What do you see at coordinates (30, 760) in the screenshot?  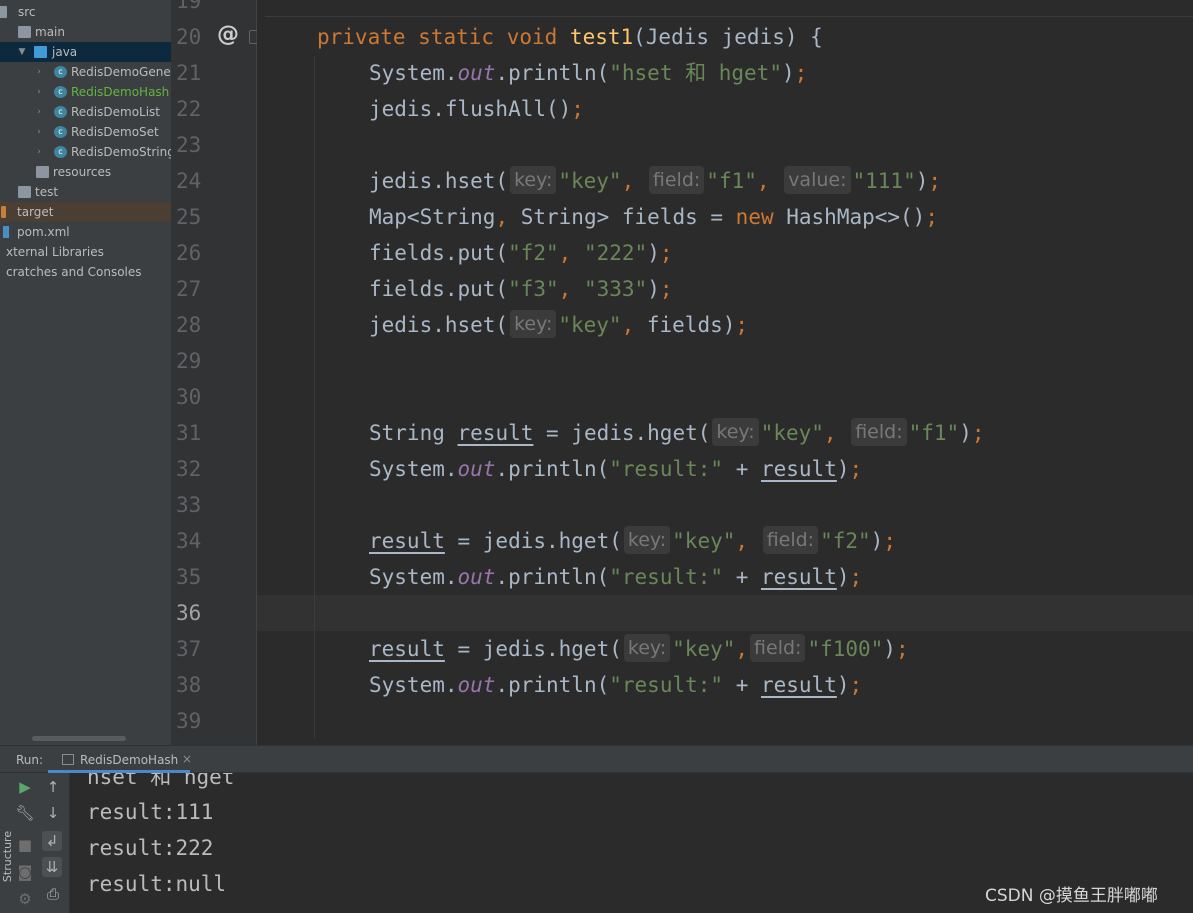 I see `run-label: Run:` at bounding box center [30, 760].